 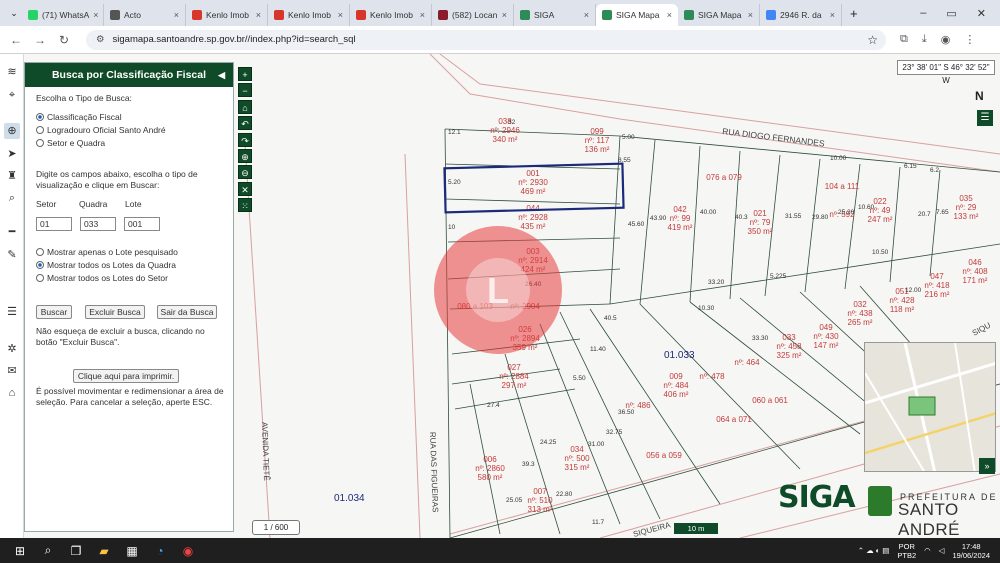 I want to click on lot-label-num: nº: 29, so click(x=966, y=207).